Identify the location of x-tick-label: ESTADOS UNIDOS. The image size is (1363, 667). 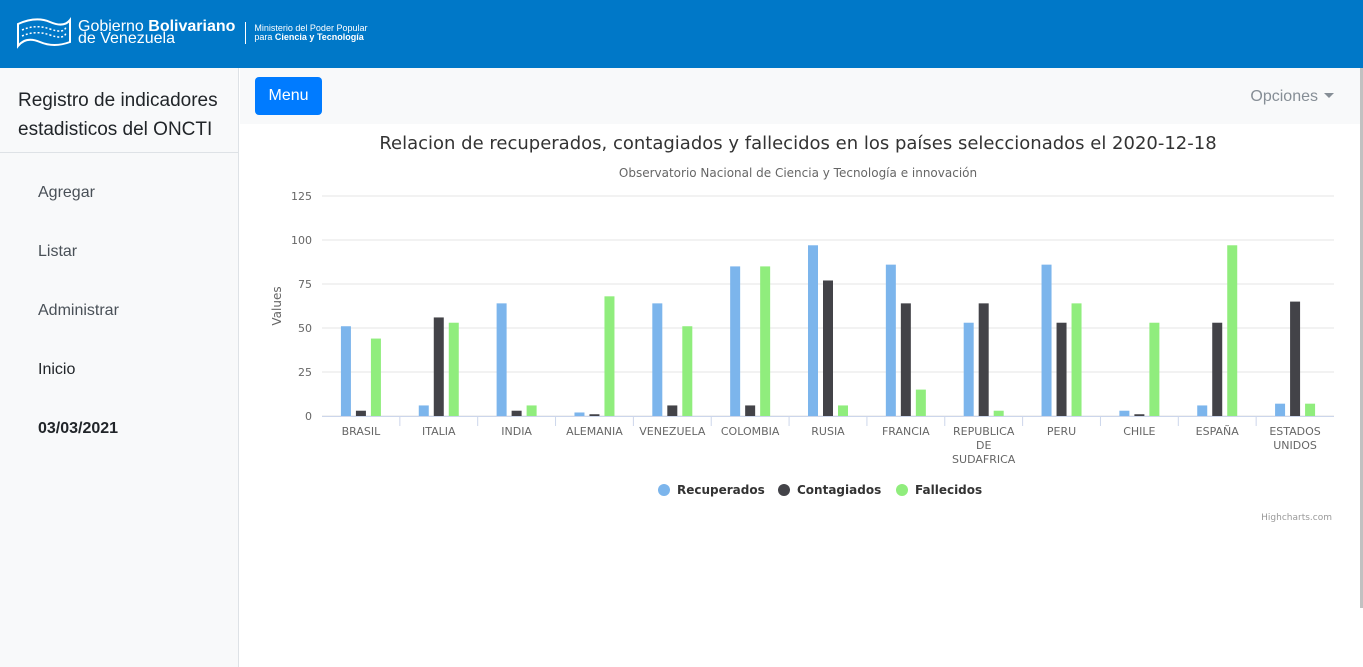
(1294, 438).